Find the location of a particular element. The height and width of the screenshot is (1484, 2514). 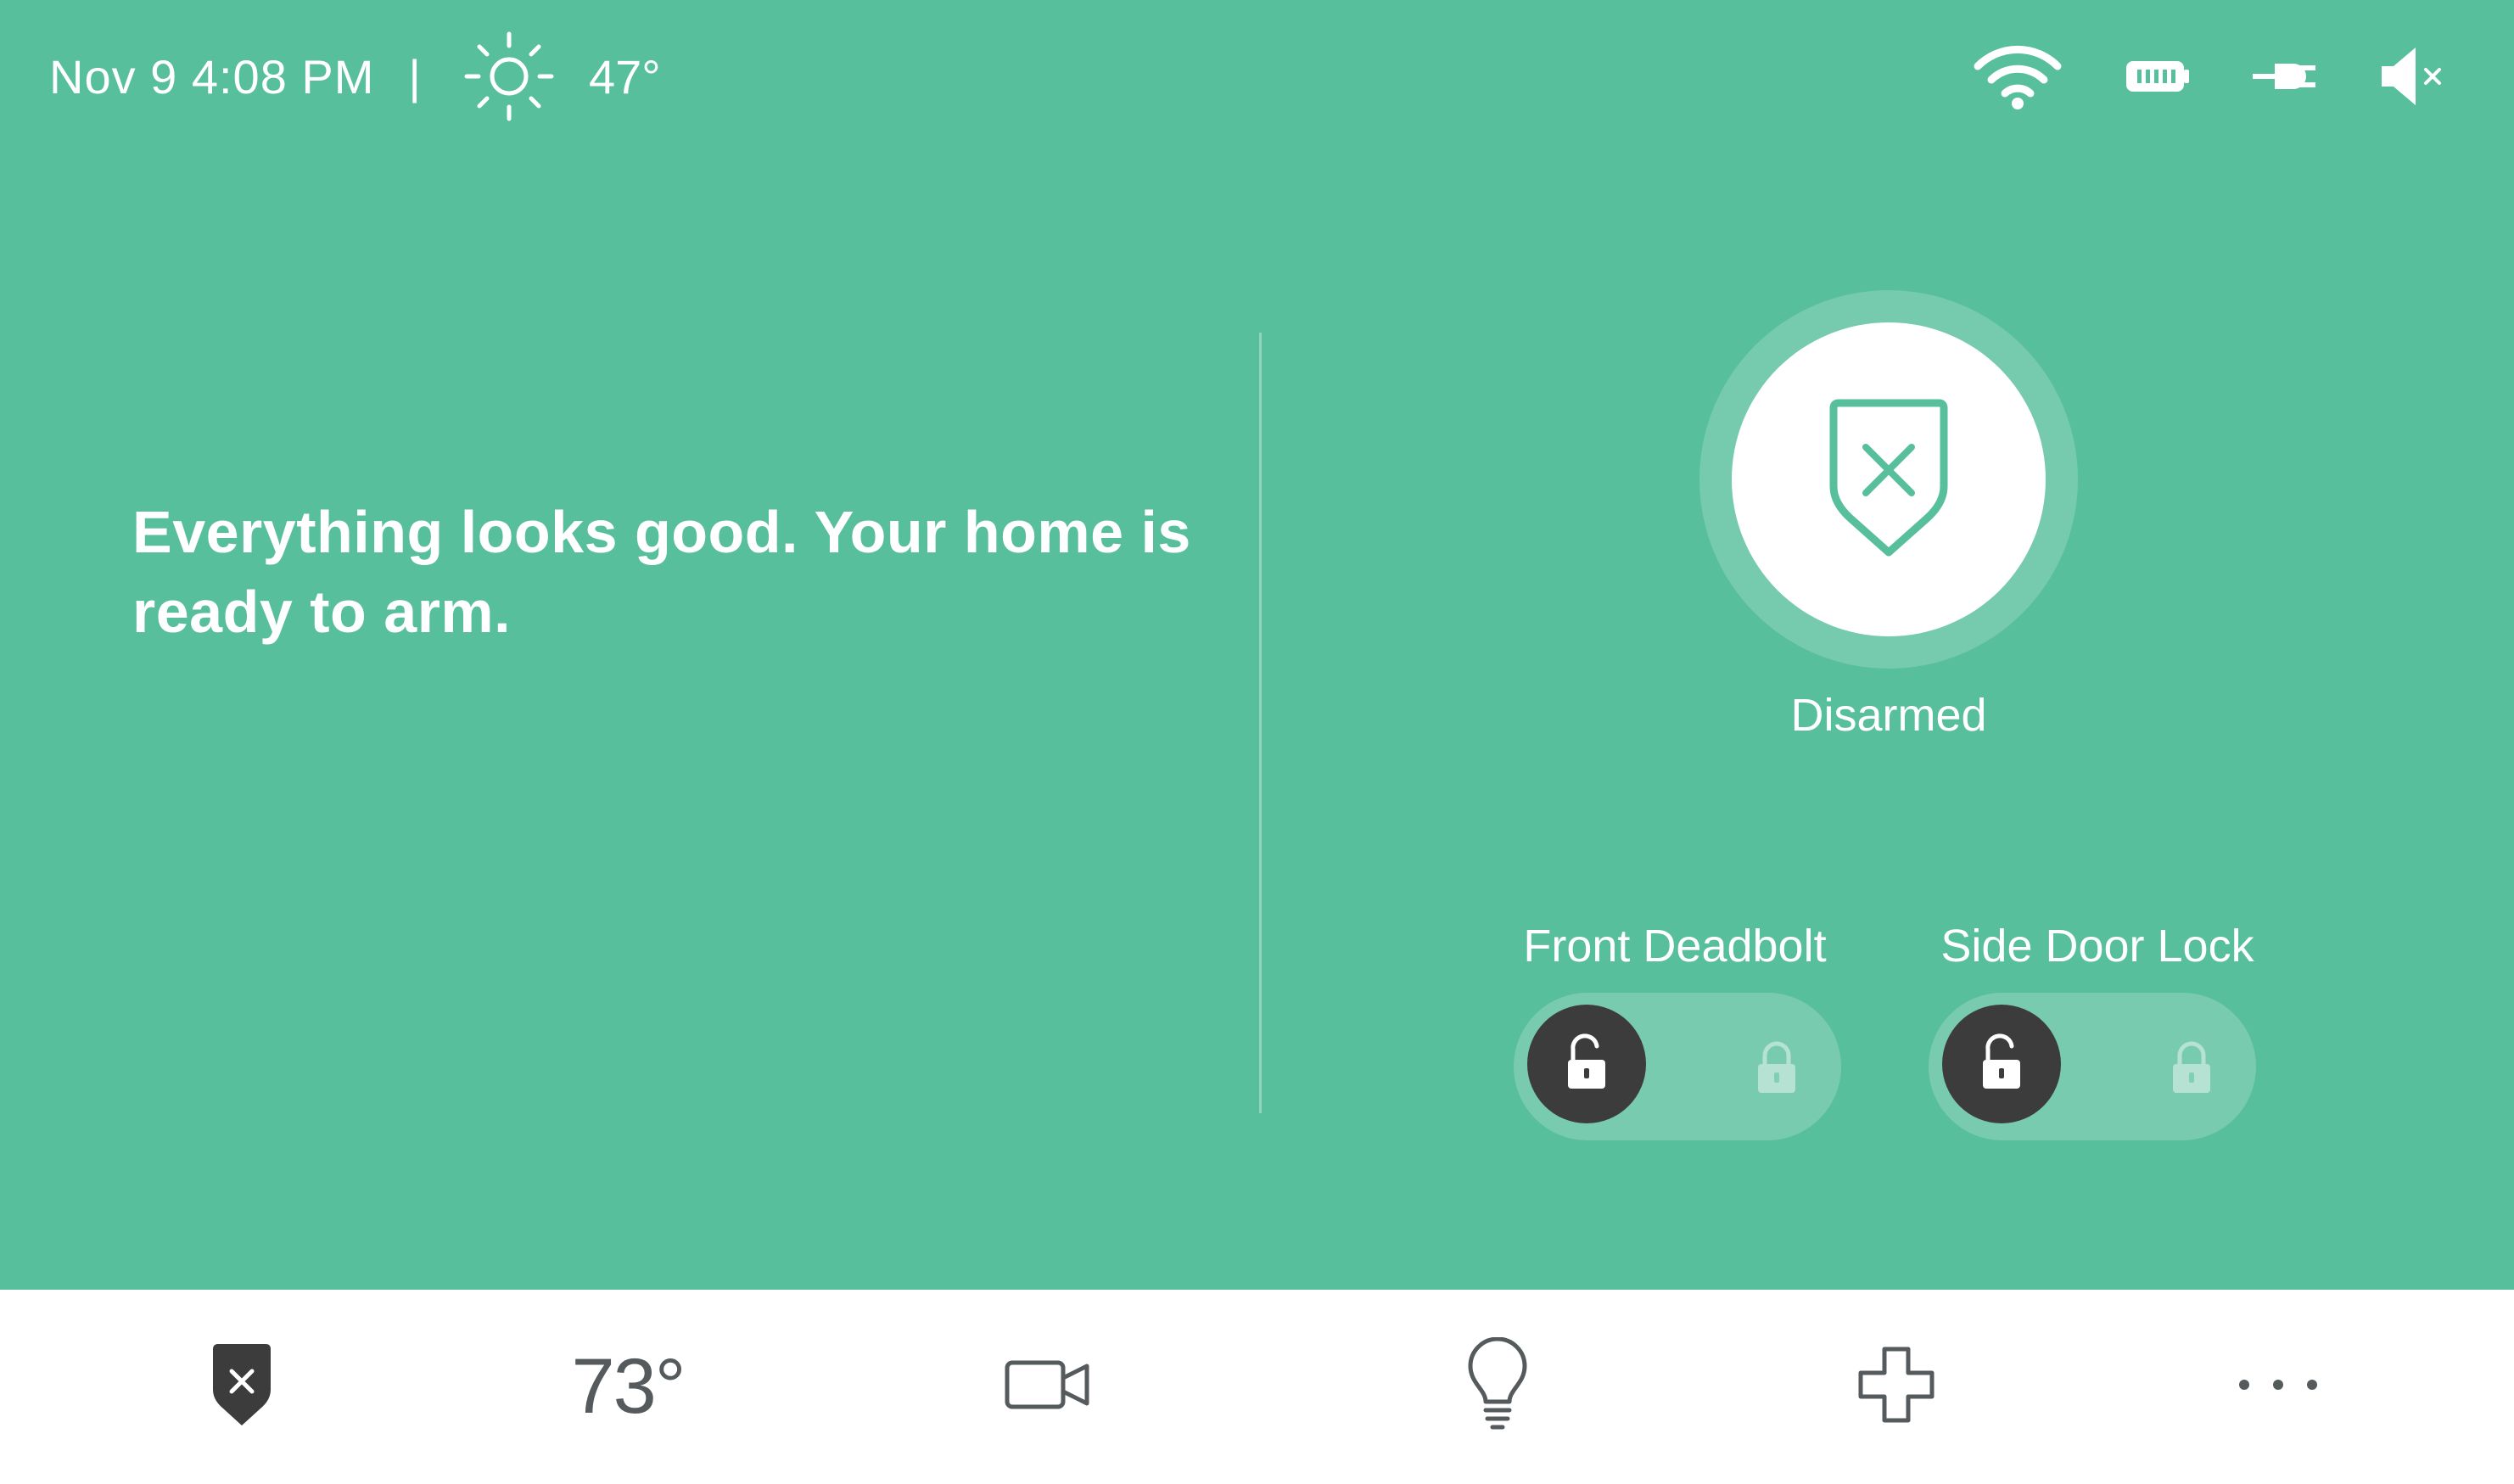

plug-icon is located at coordinates (2285, 77).